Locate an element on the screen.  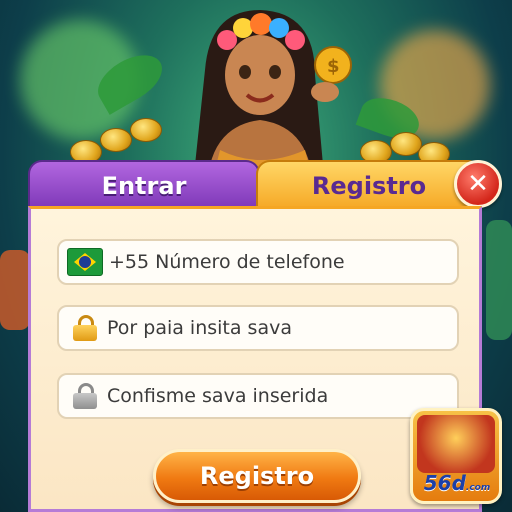
password-field: Por paia insita sava is located at coordinates (258, 328).